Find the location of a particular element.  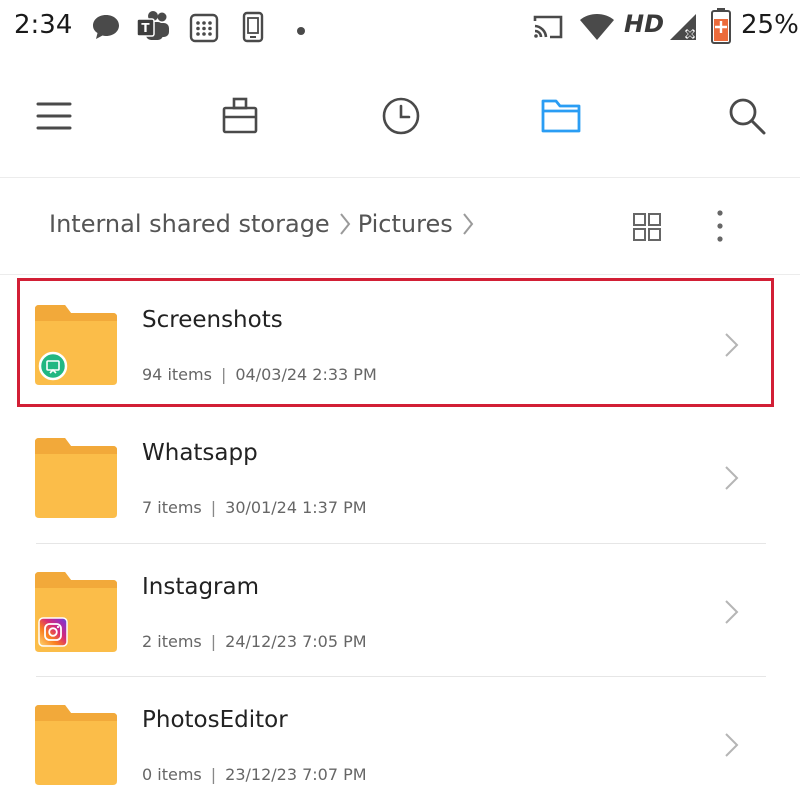

briefcase-icon is located at coordinates (240, 115).